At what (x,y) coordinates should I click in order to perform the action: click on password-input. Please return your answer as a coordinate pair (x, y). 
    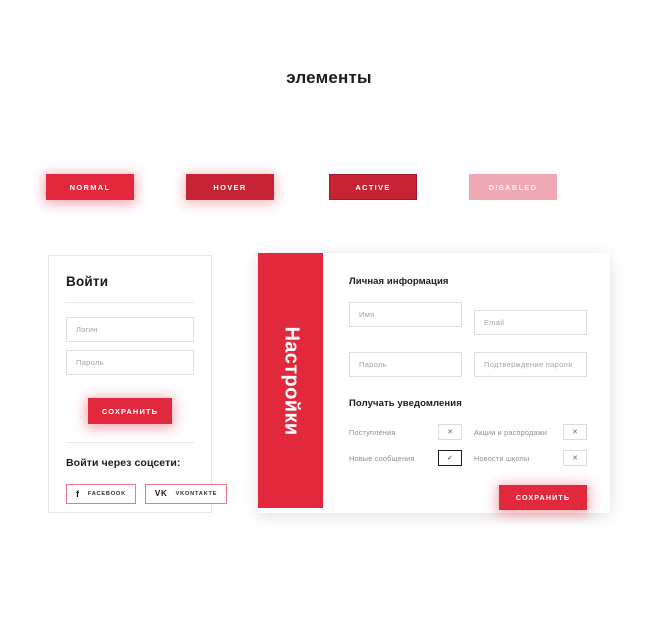
    Looking at the image, I should click on (130, 362).